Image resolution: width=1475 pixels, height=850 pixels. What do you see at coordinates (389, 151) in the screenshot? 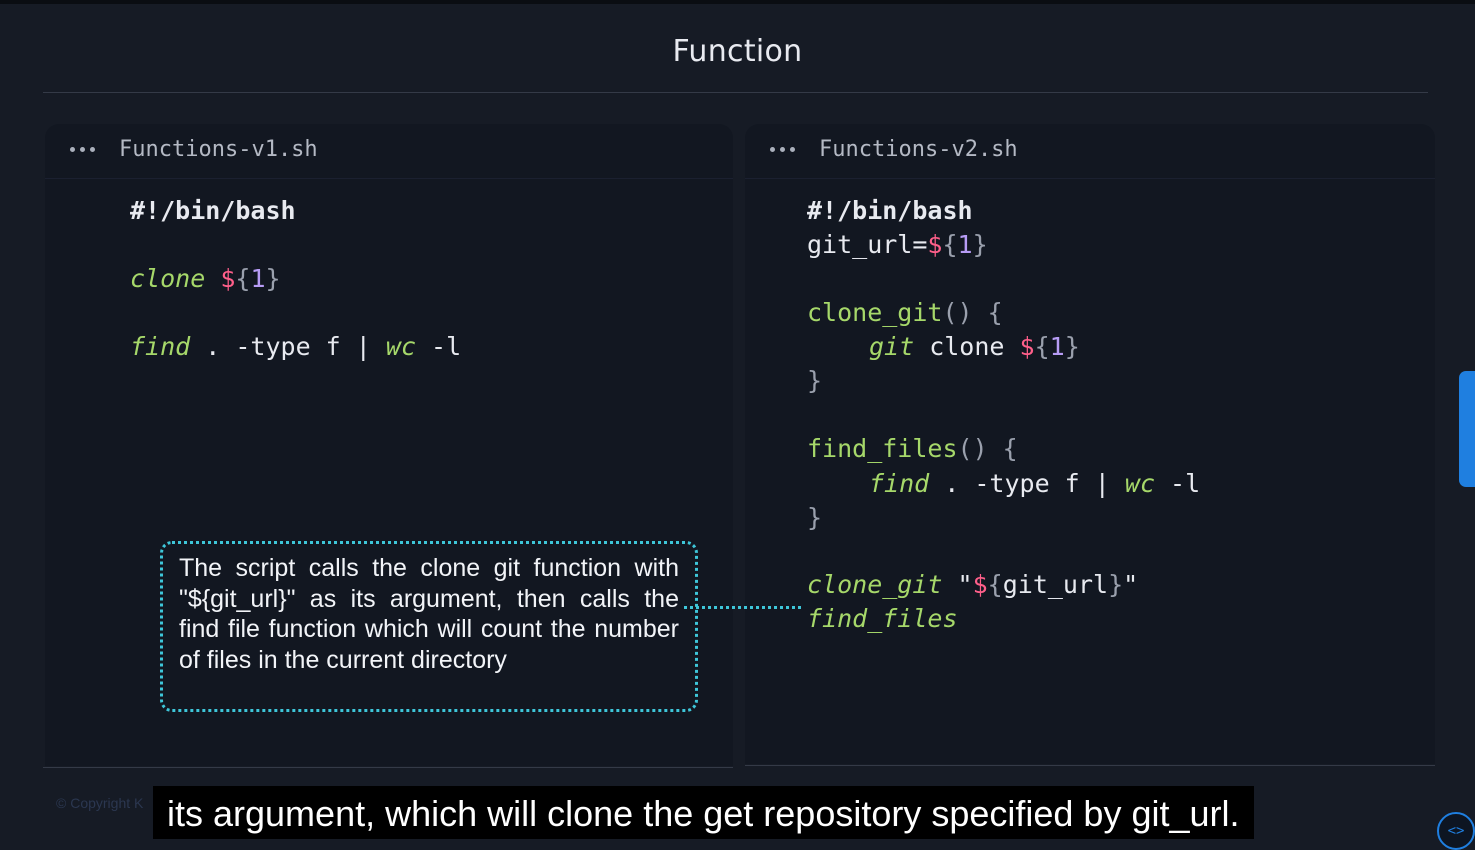
I see `panel-header-v1: Functions-v1.sh` at bounding box center [389, 151].